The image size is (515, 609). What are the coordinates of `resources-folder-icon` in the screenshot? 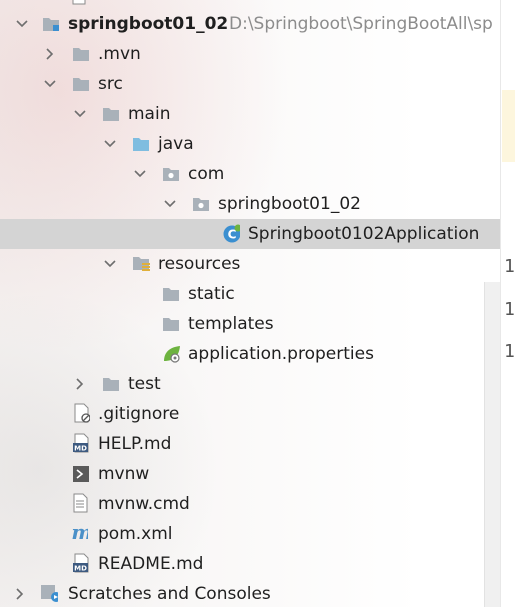 It's located at (141, 264).